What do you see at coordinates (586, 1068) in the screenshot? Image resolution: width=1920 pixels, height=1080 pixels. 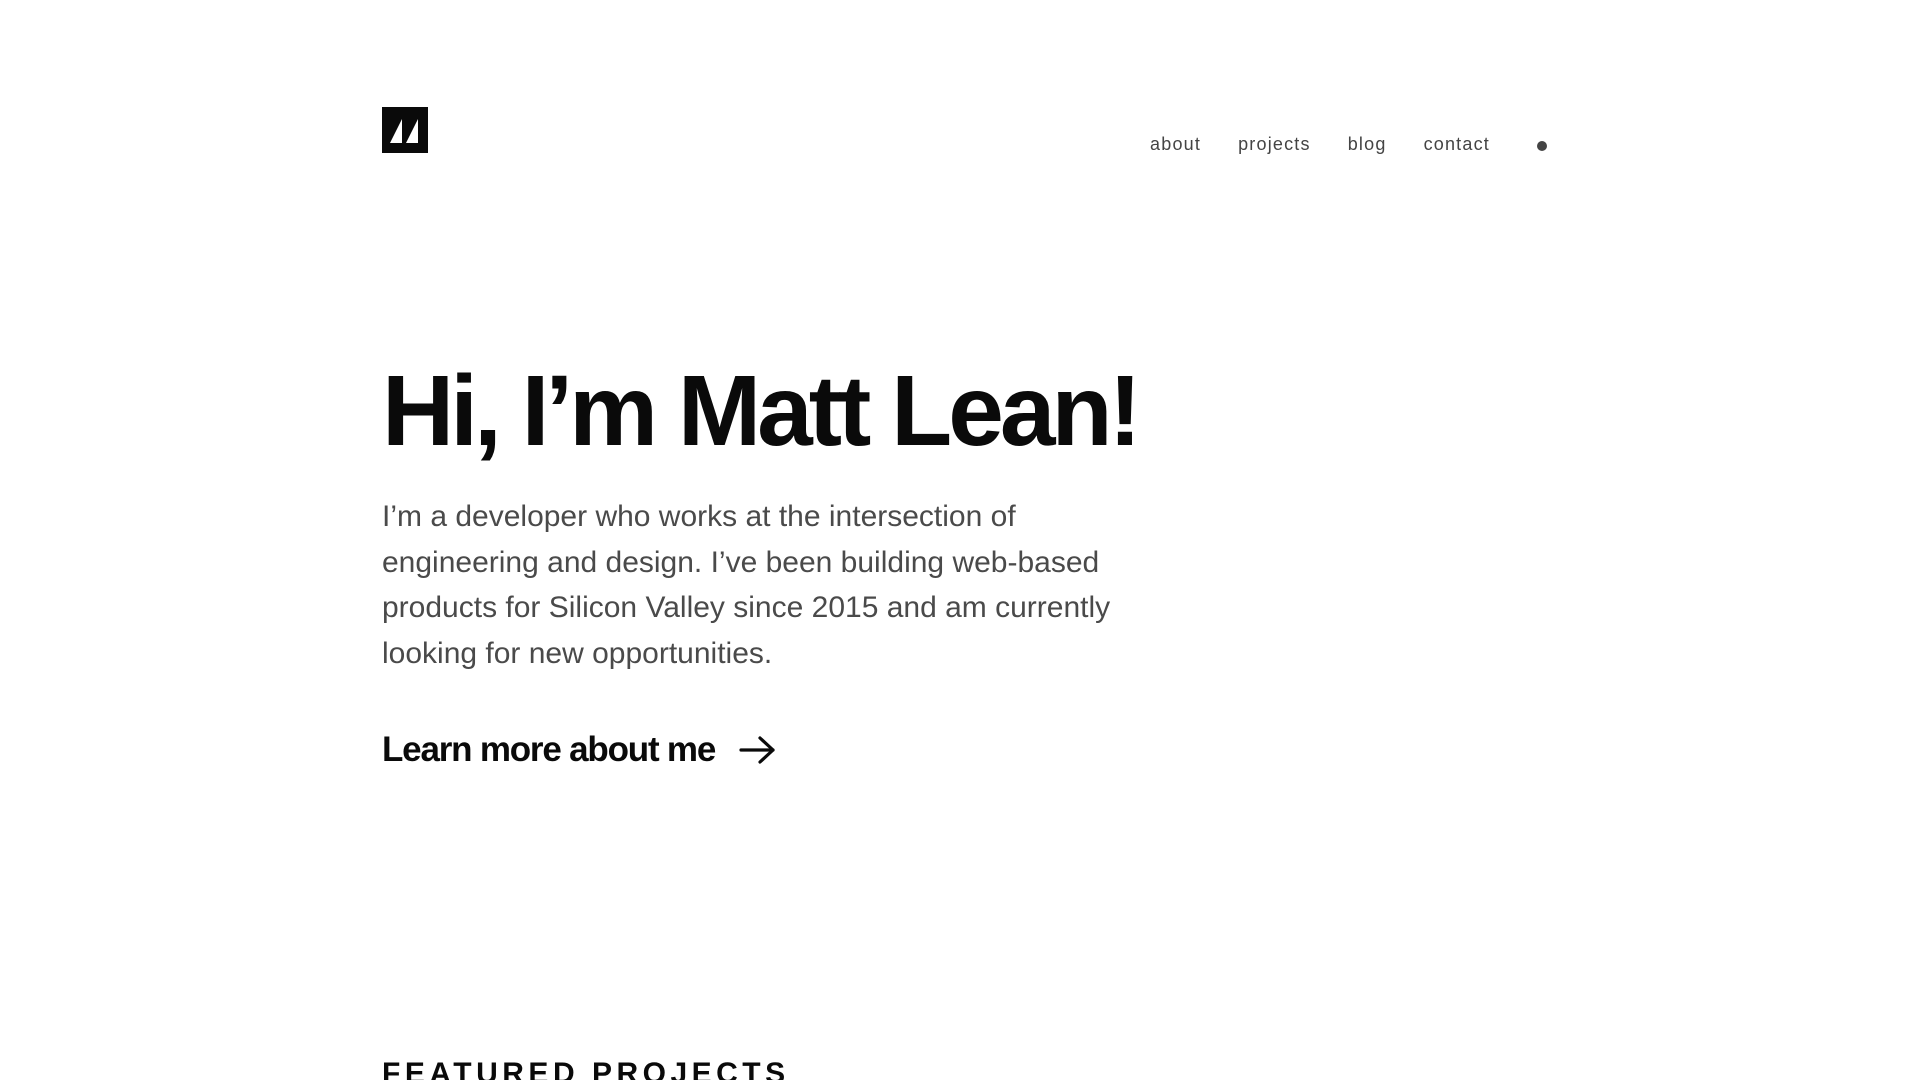 I see `featured-projects-heading: FEATURED PROJECTS` at bounding box center [586, 1068].